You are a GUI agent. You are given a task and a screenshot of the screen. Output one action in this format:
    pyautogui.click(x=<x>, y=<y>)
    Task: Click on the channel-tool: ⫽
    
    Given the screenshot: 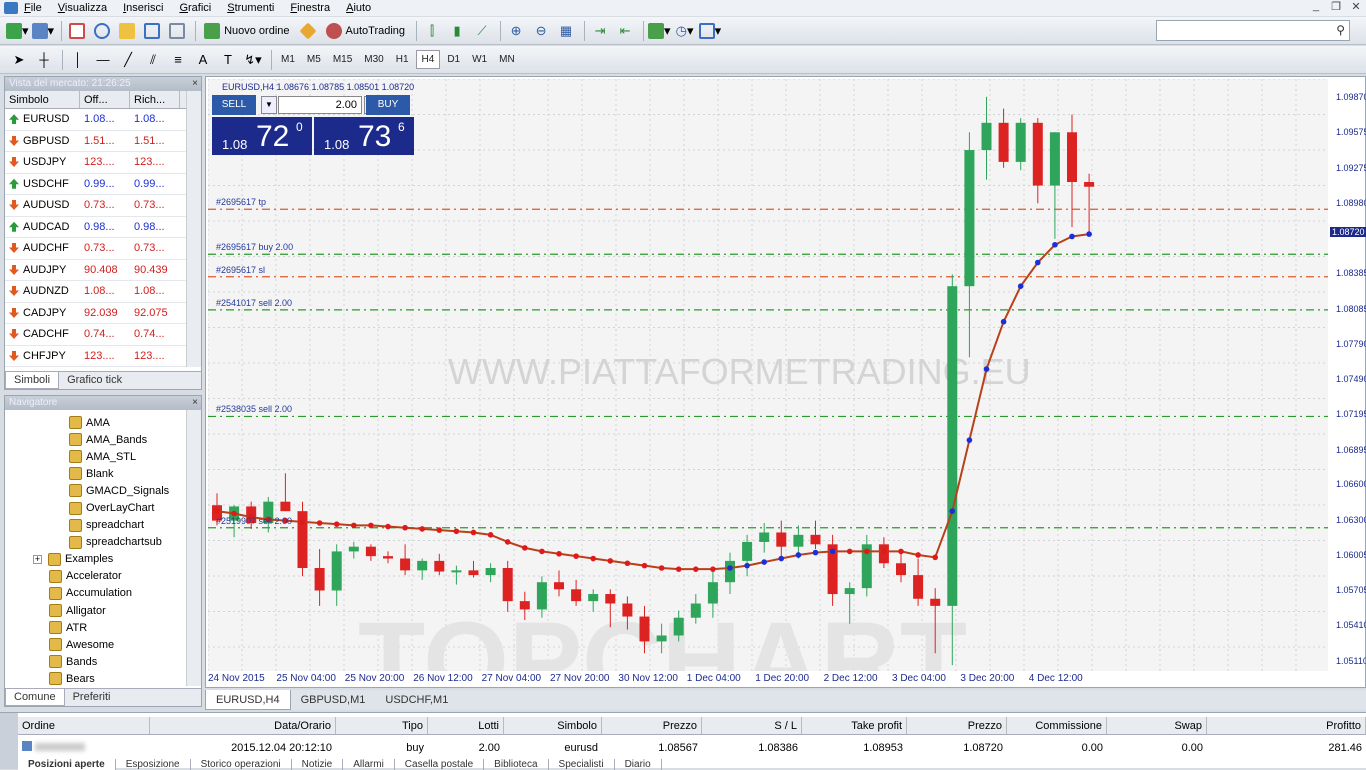 What is the action you would take?
    pyautogui.click(x=153, y=60)
    